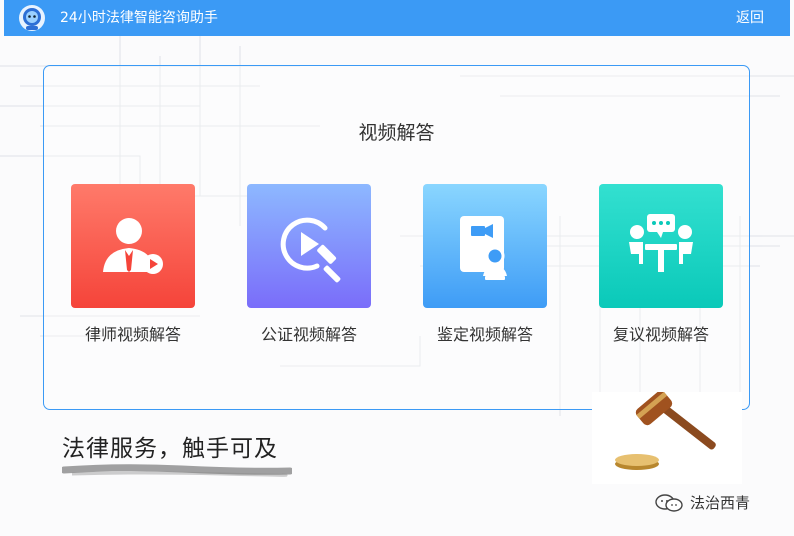 The image size is (794, 536). I want to click on watermark-text: 法治西青, so click(720, 503).